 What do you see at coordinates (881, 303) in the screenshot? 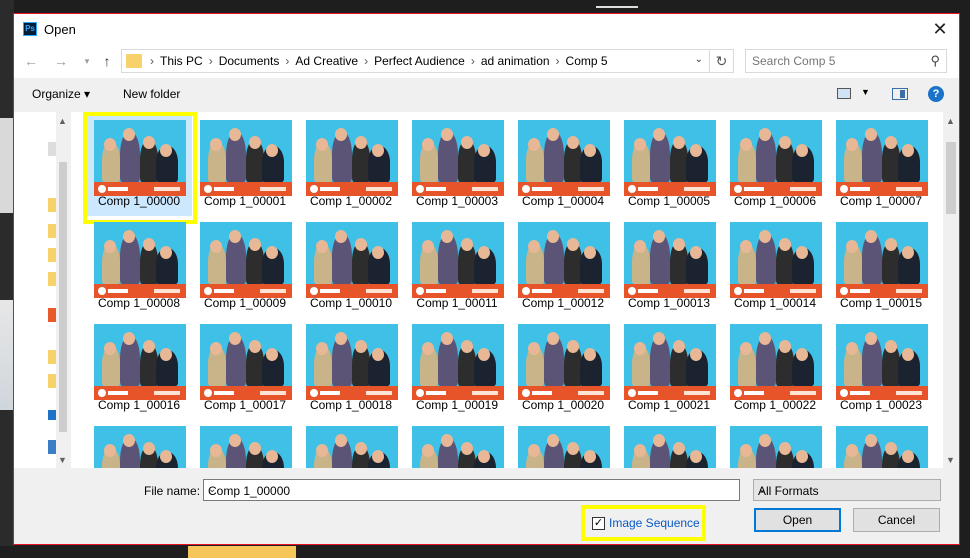
I see `file-name: Comp 1_00015` at bounding box center [881, 303].